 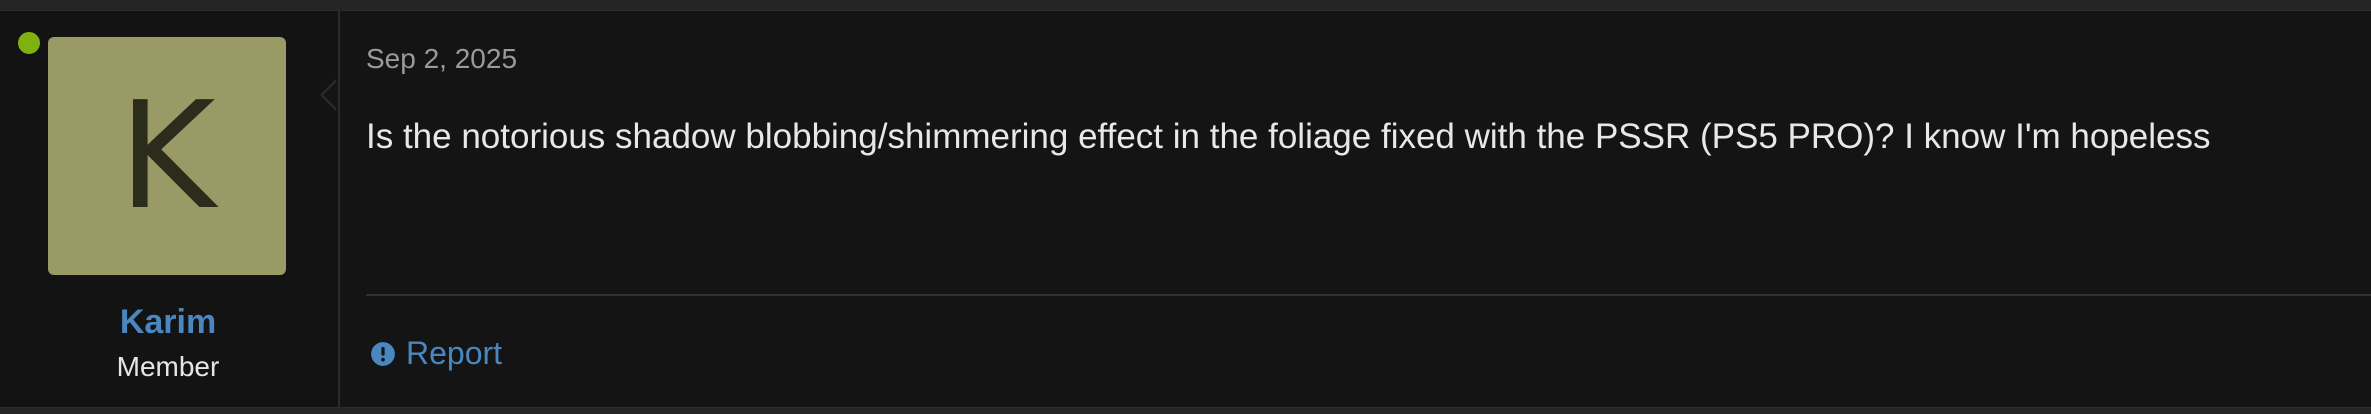 I want to click on username-link: Karim, so click(x=168, y=322).